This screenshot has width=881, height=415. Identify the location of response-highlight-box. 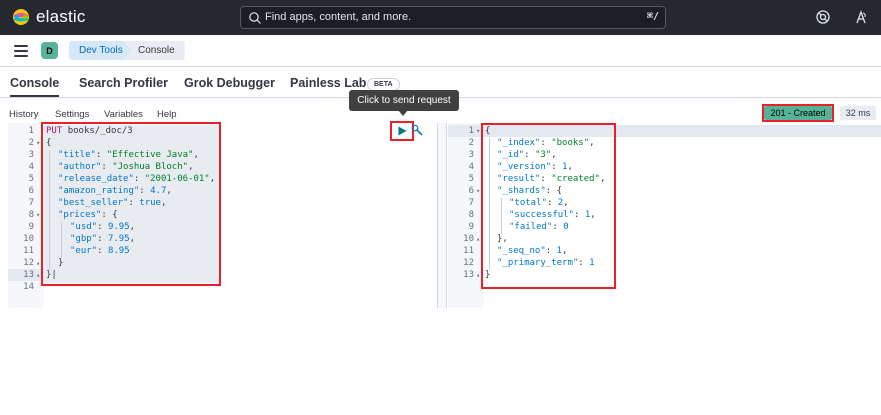
(548, 206).